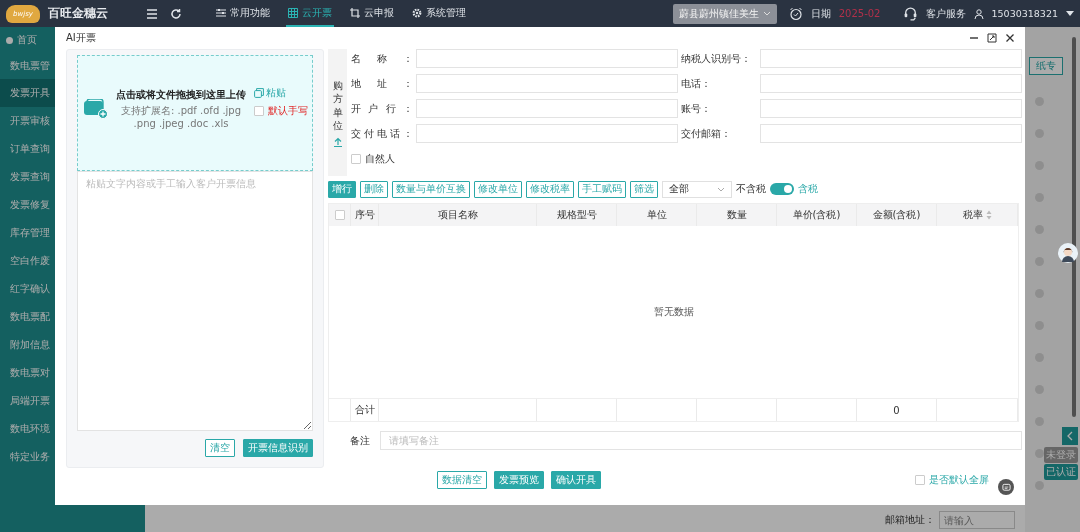 The height and width of the screenshot is (532, 1080). I want to click on upload-hint: 支持扩展名: .pdf .ofd .jpg .png .jpeg .doc .xls, so click(181, 117).